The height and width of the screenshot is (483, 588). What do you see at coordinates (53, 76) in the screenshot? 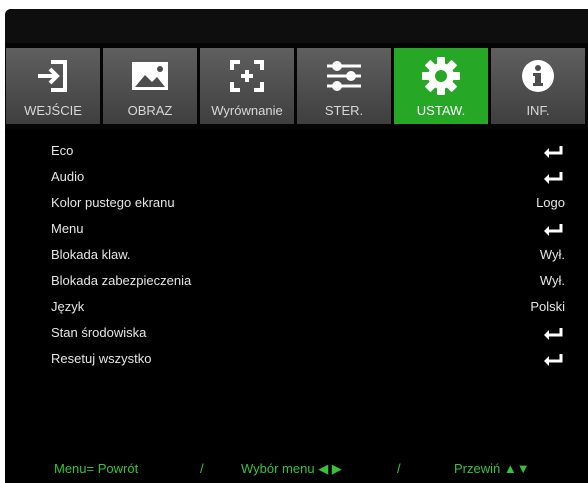
I see `input-icon` at bounding box center [53, 76].